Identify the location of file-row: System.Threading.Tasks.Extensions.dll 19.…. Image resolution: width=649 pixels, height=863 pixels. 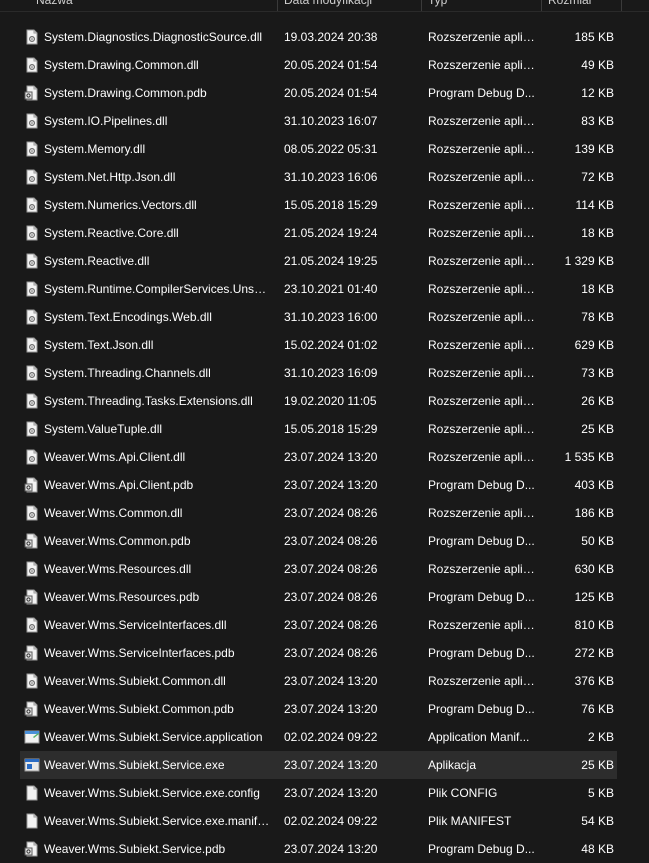
(318, 401).